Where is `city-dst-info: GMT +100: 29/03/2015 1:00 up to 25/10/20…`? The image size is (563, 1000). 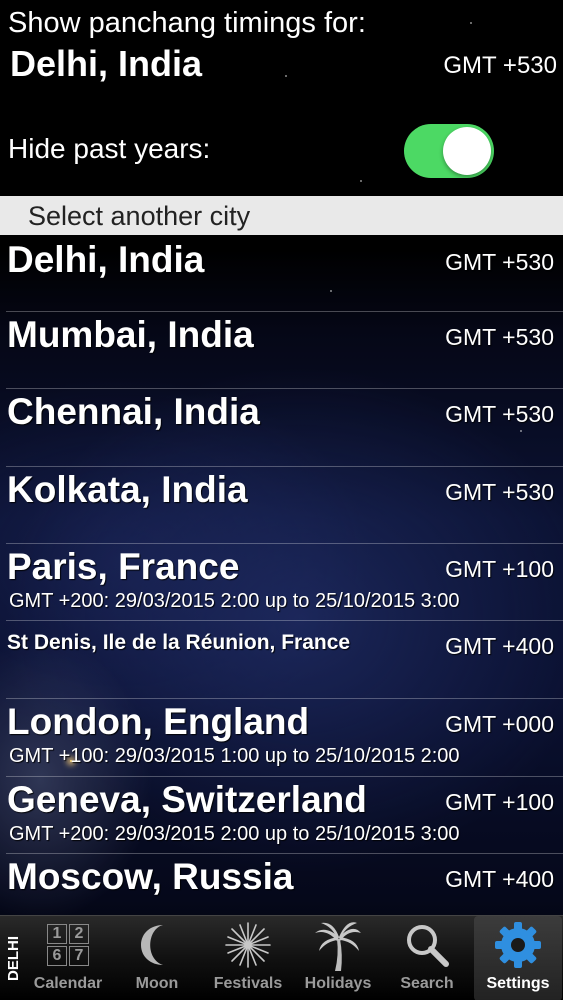
city-dst-info: GMT +100: 29/03/2015 1:00 up to 25/10/20… is located at coordinates (234, 756).